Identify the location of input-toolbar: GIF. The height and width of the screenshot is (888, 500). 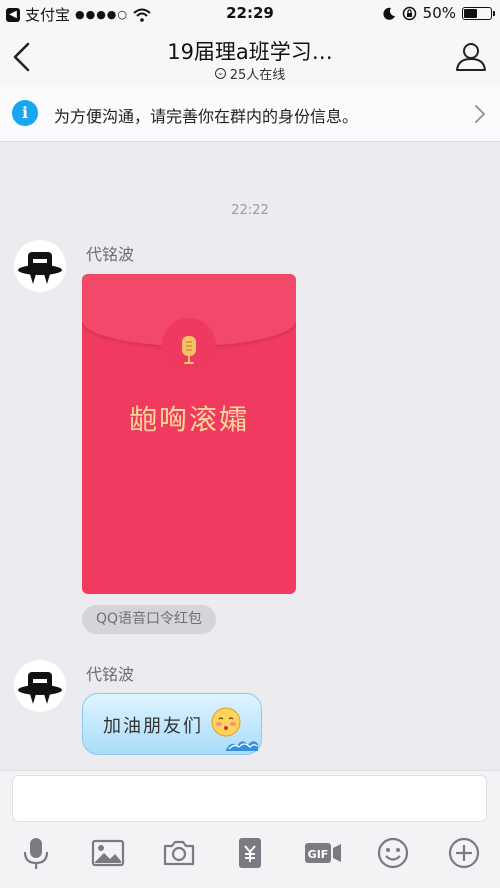
(250, 856).